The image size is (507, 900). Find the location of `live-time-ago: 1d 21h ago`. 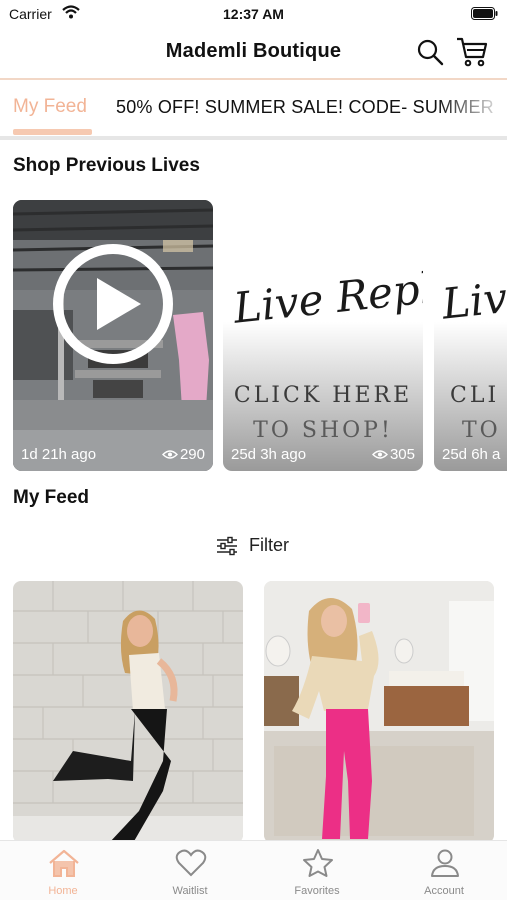

live-time-ago: 1d 21h ago is located at coordinates (59, 454).